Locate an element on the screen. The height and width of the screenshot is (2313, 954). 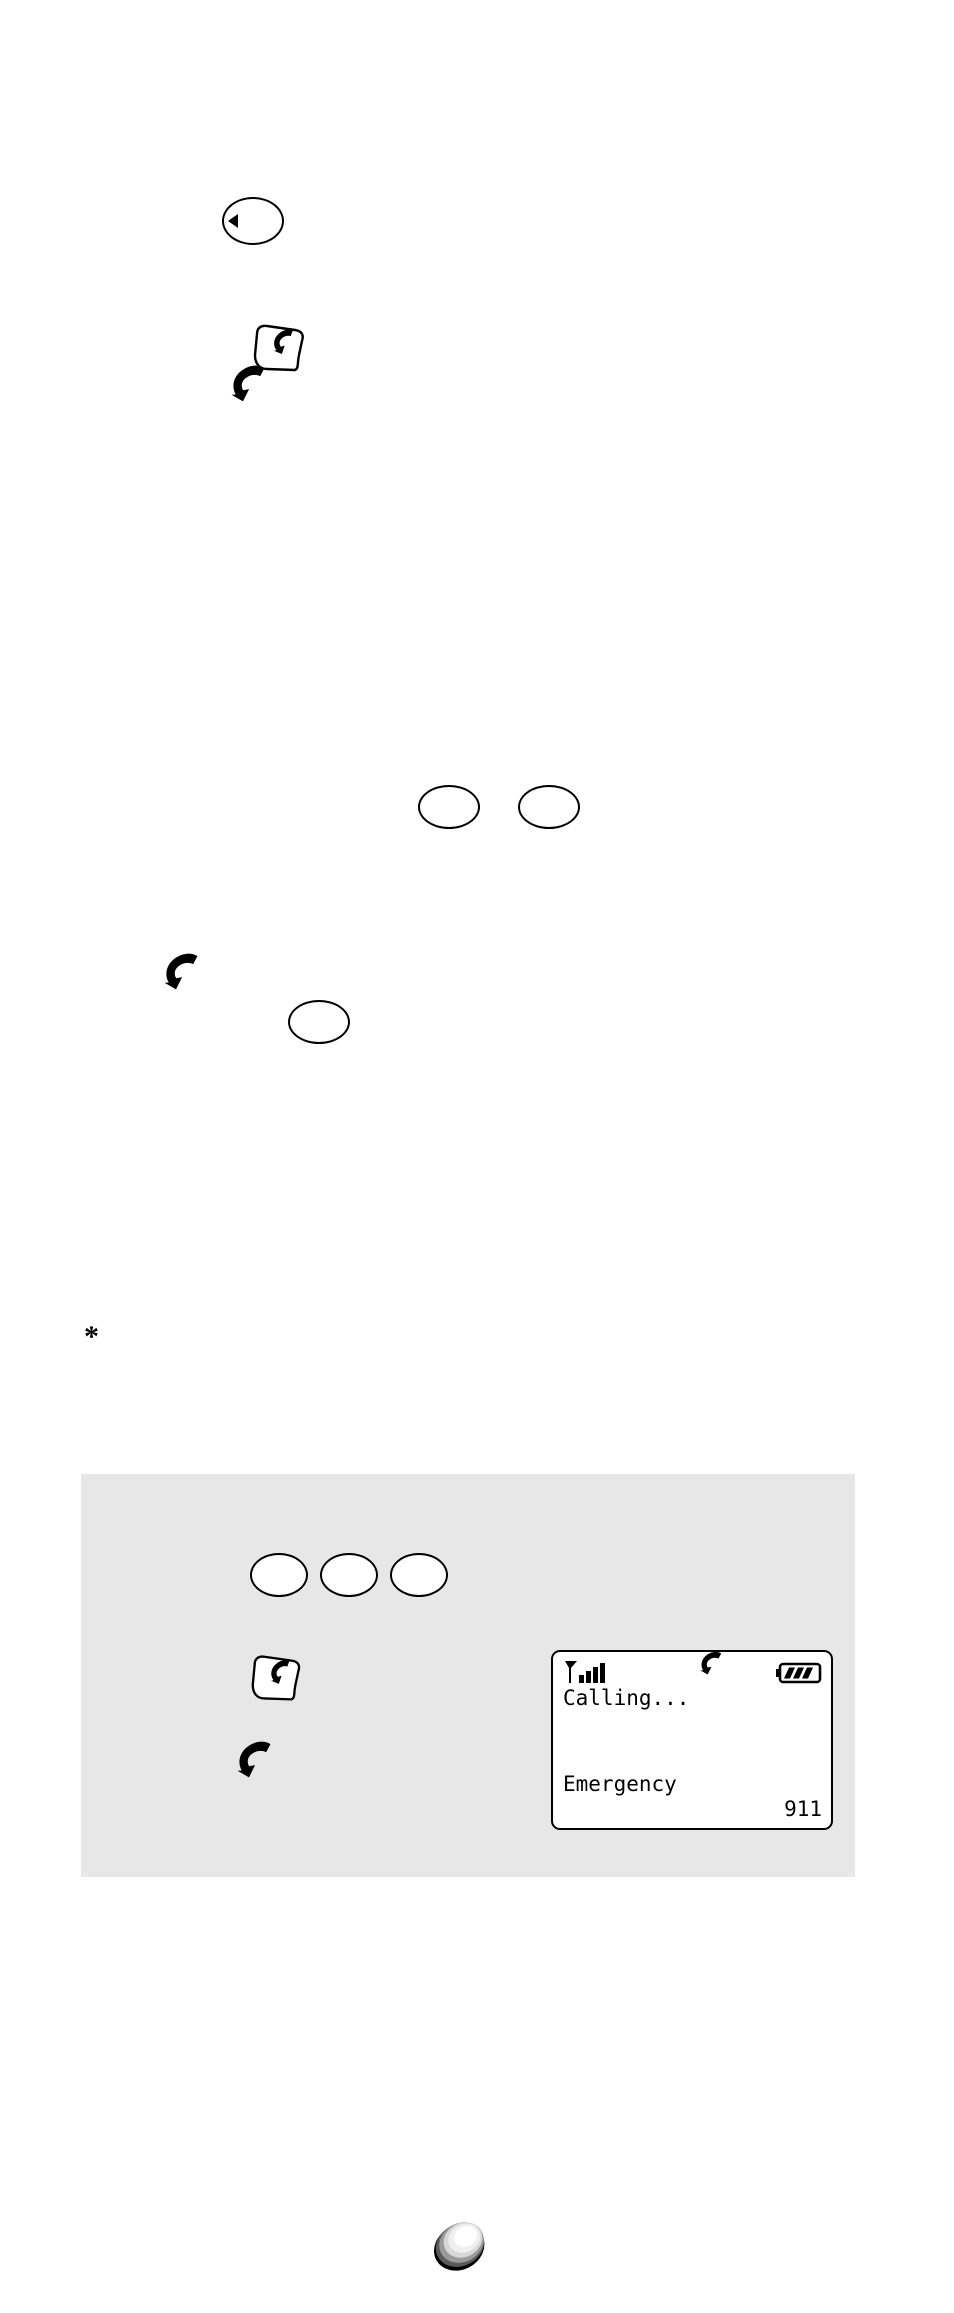
battery-icon is located at coordinates (799, 1673).